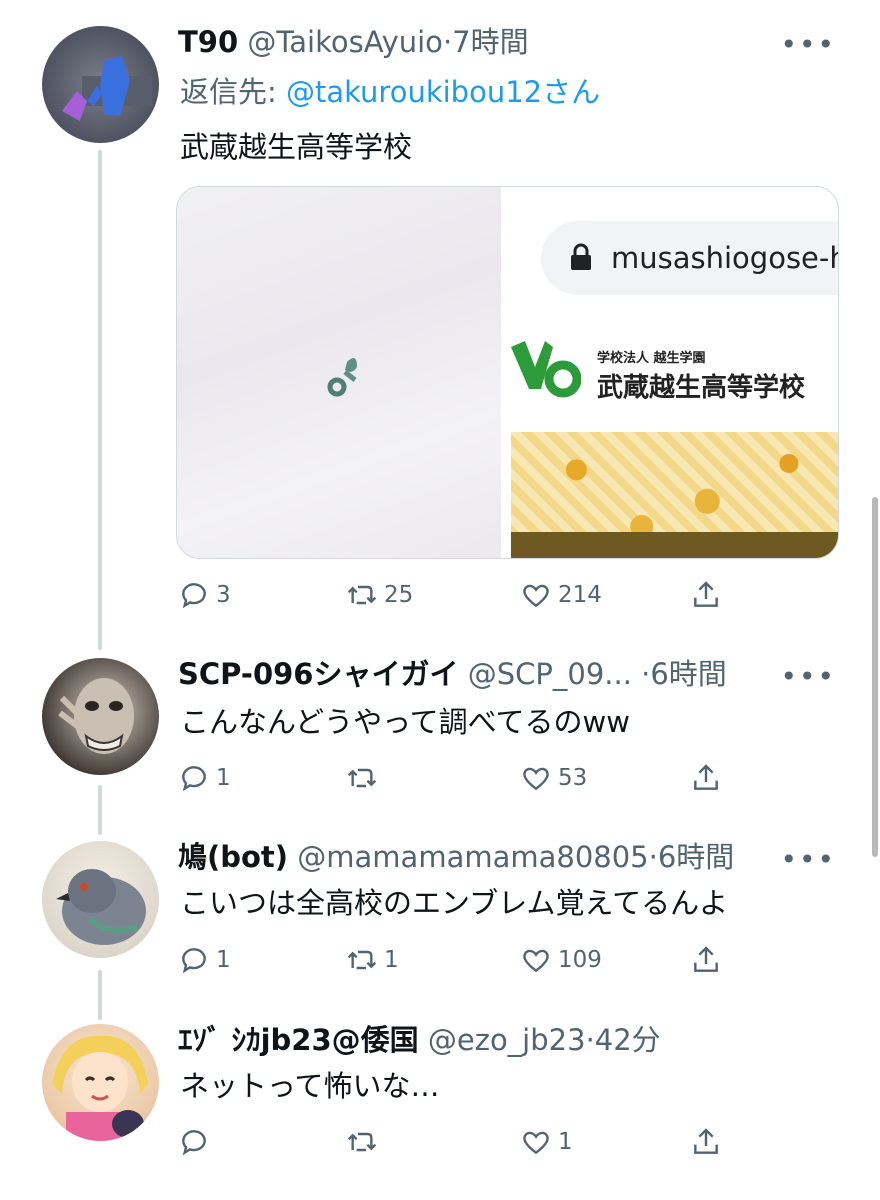 The image size is (880, 1200). Describe the element at coordinates (581, 256) in the screenshot. I see `lock-icon` at that location.